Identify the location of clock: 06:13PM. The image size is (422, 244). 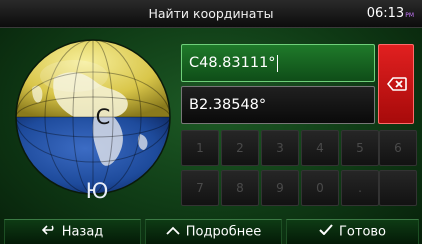
(390, 14).